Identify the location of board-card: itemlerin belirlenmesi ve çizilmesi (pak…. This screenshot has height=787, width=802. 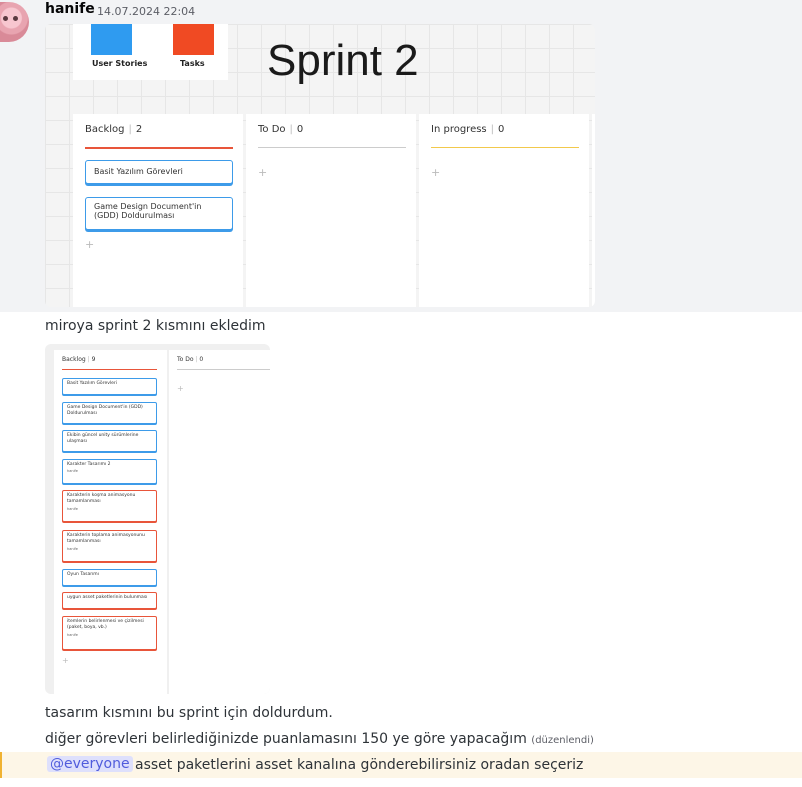
(109, 633).